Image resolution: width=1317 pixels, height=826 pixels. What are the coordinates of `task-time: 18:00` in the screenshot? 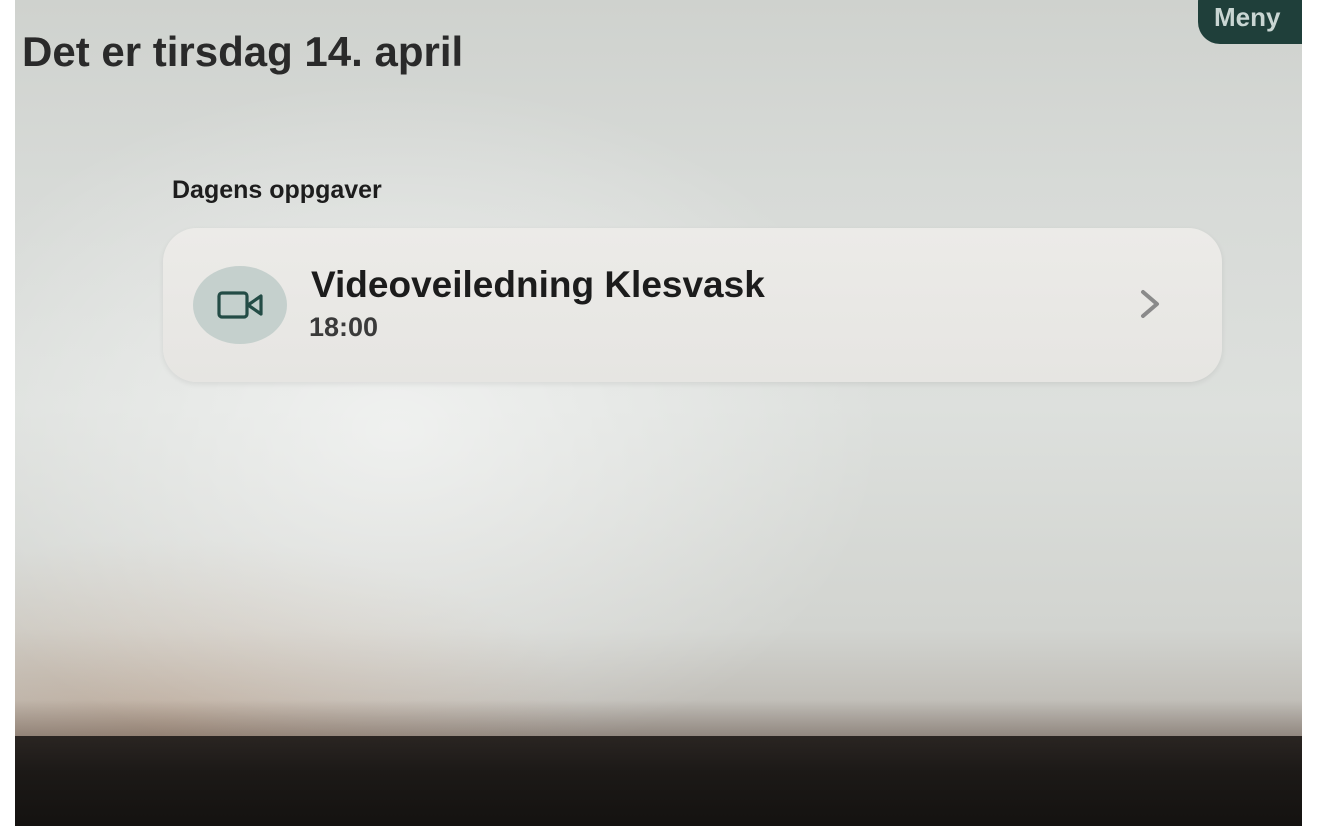 It's located at (344, 327).